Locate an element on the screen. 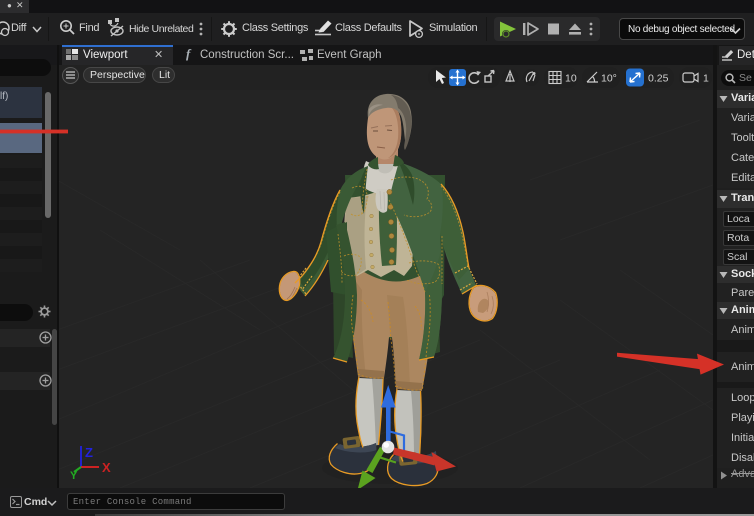 The width and height of the screenshot is (754, 516). svg-text: 0.25 is located at coordinates (658, 79).